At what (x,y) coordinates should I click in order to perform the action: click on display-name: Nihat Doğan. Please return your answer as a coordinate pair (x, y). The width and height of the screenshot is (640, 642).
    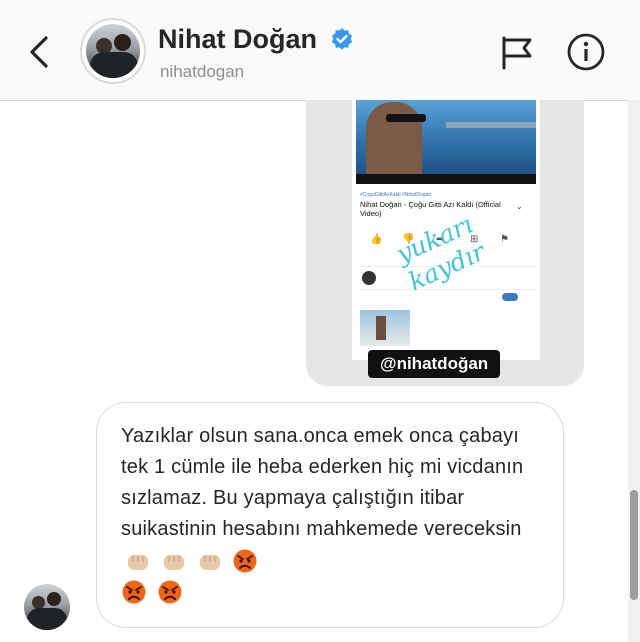
    Looking at the image, I should click on (237, 39).